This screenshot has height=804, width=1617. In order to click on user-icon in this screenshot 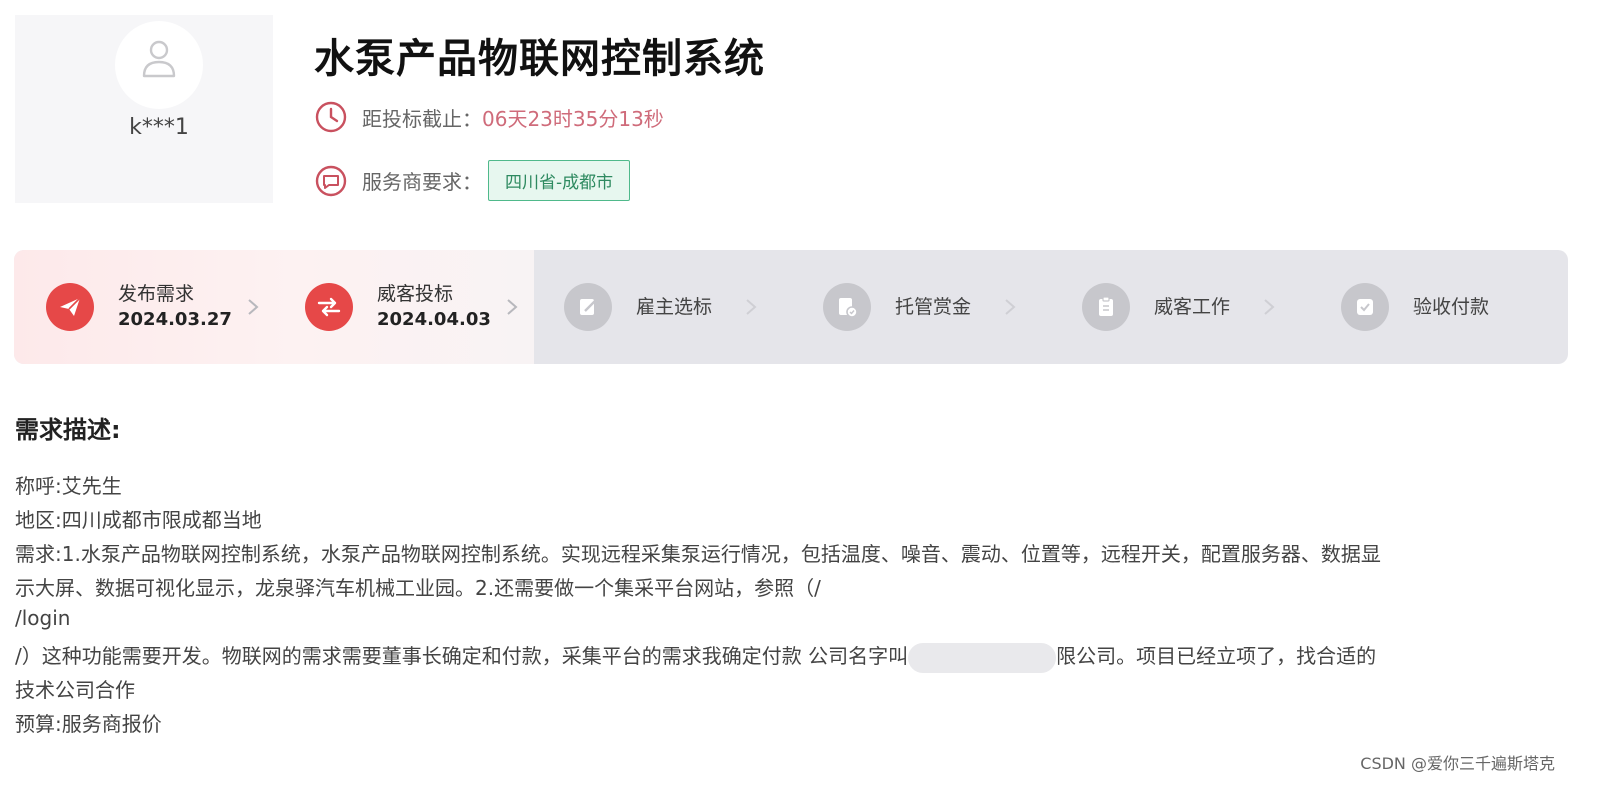, I will do `click(159, 59)`.